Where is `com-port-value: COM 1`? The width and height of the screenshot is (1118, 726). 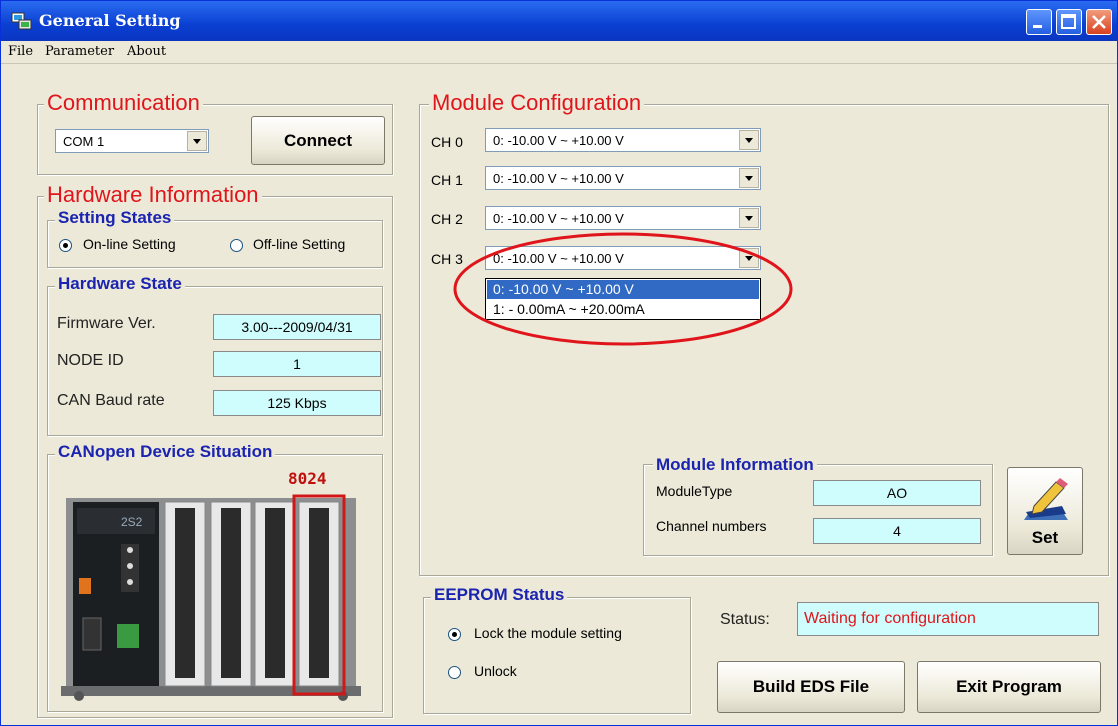 com-port-value: COM 1 is located at coordinates (84, 141).